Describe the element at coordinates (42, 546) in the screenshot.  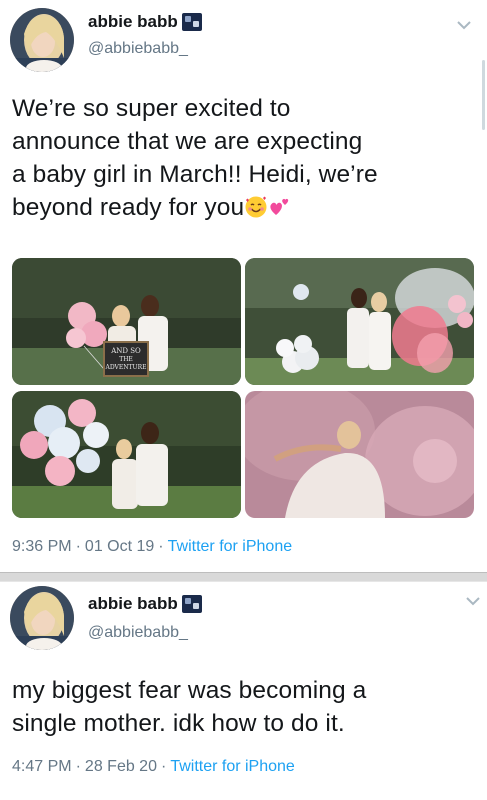
I see `tweet-time: 9:36 PM` at that location.